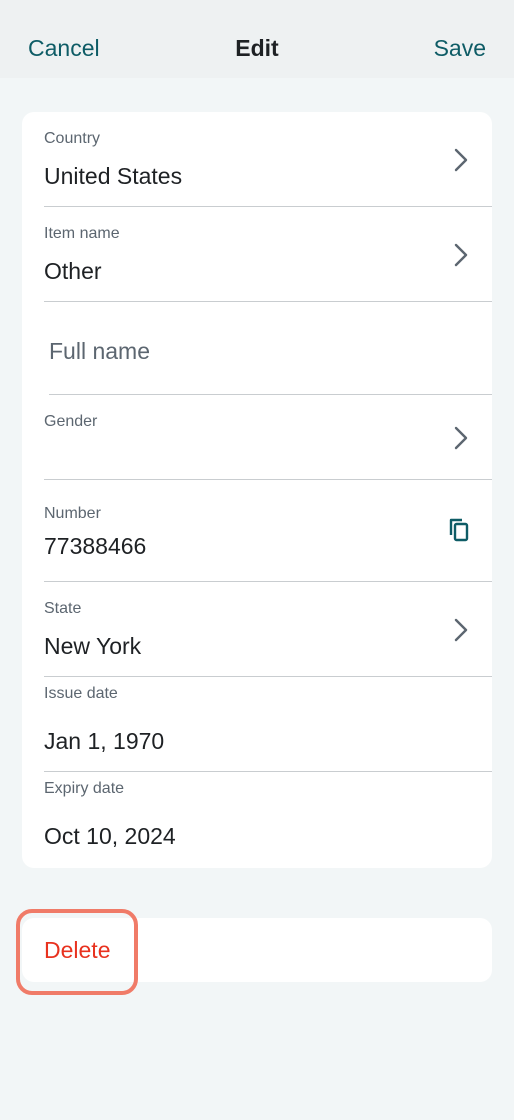  Describe the element at coordinates (257, 629) in the screenshot. I see `state-row: State New York` at that location.